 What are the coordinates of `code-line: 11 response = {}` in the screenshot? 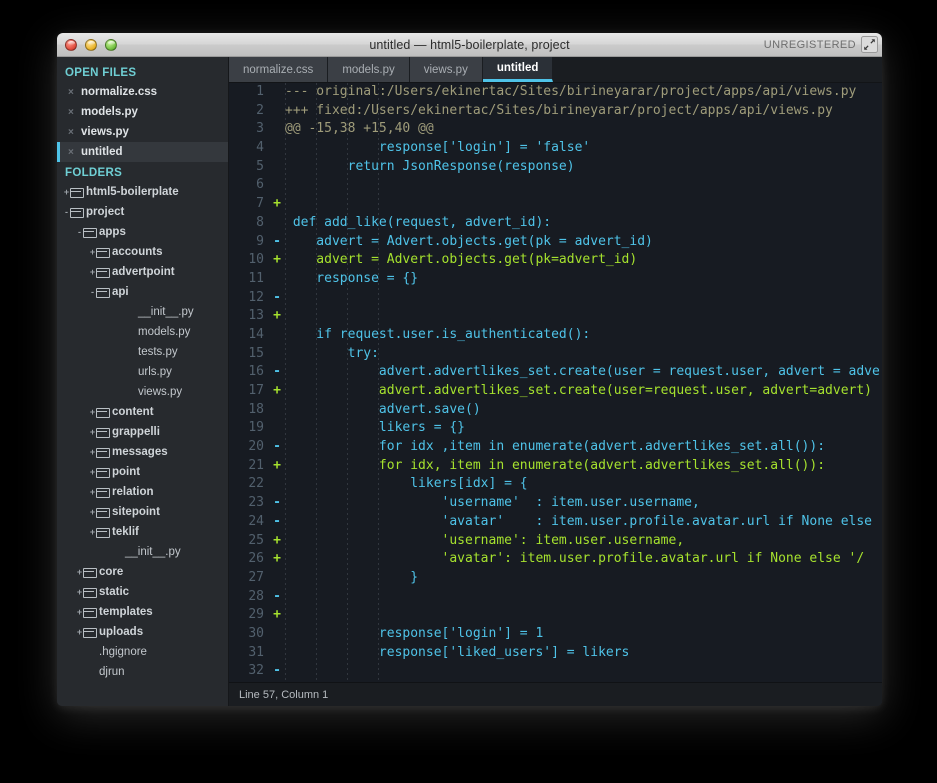 It's located at (555, 279).